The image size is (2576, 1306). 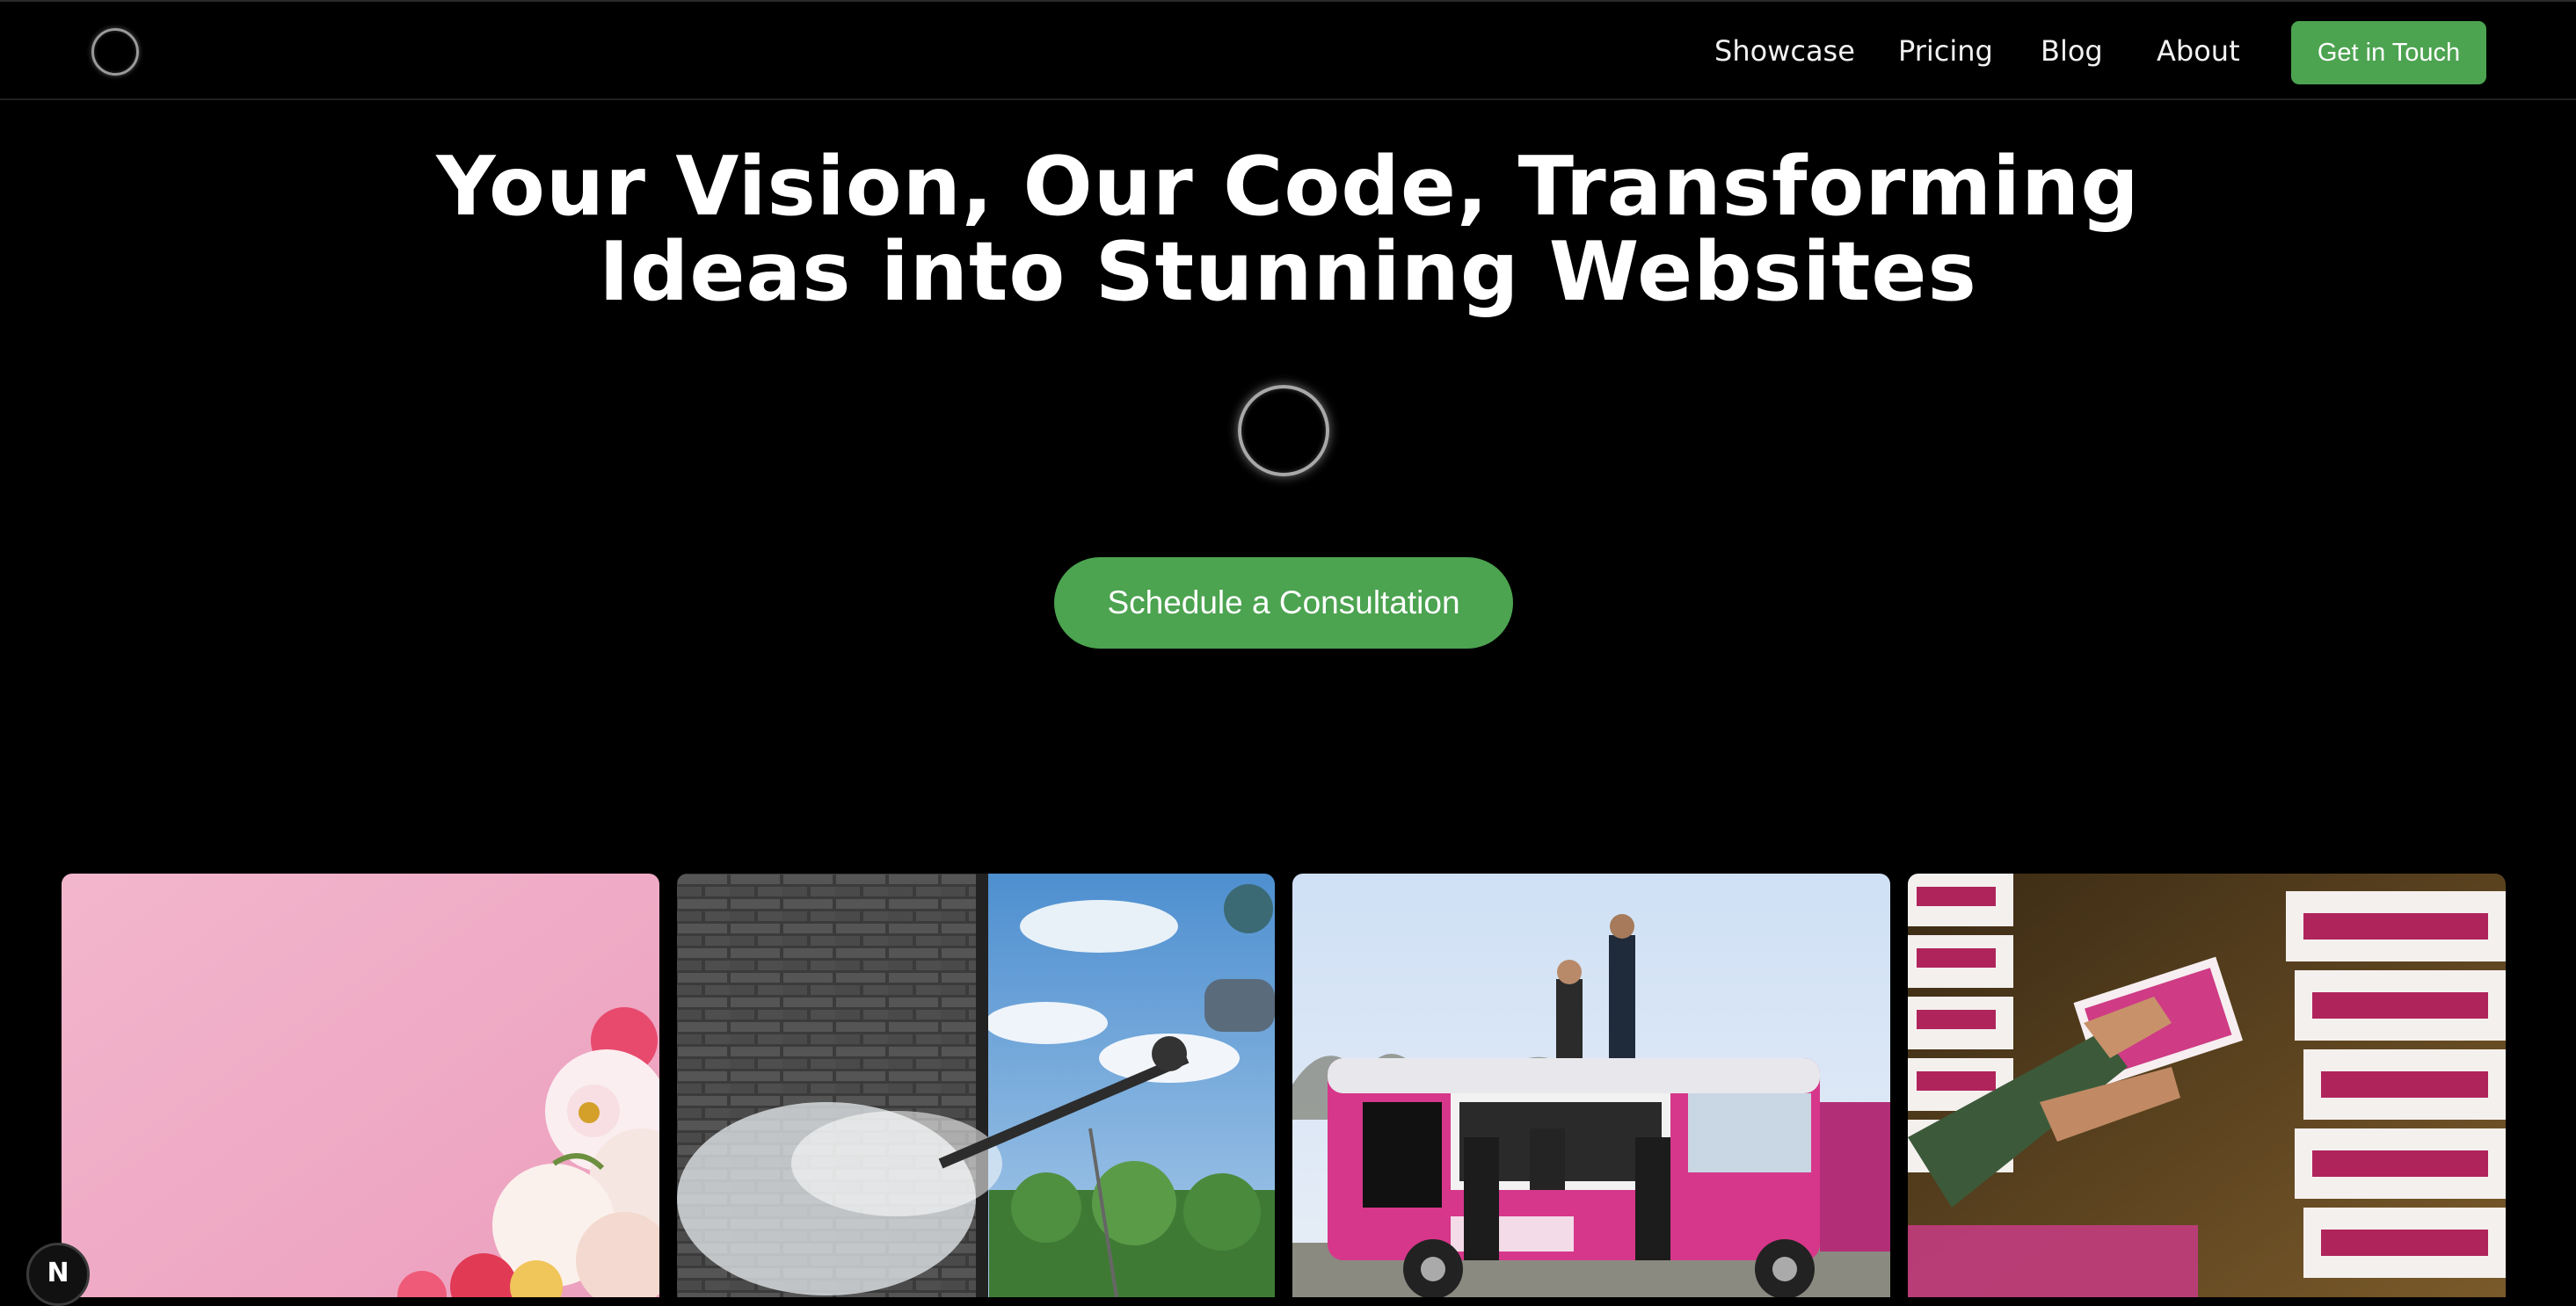 I want to click on nav-link-blog: Blog, so click(x=2072, y=51).